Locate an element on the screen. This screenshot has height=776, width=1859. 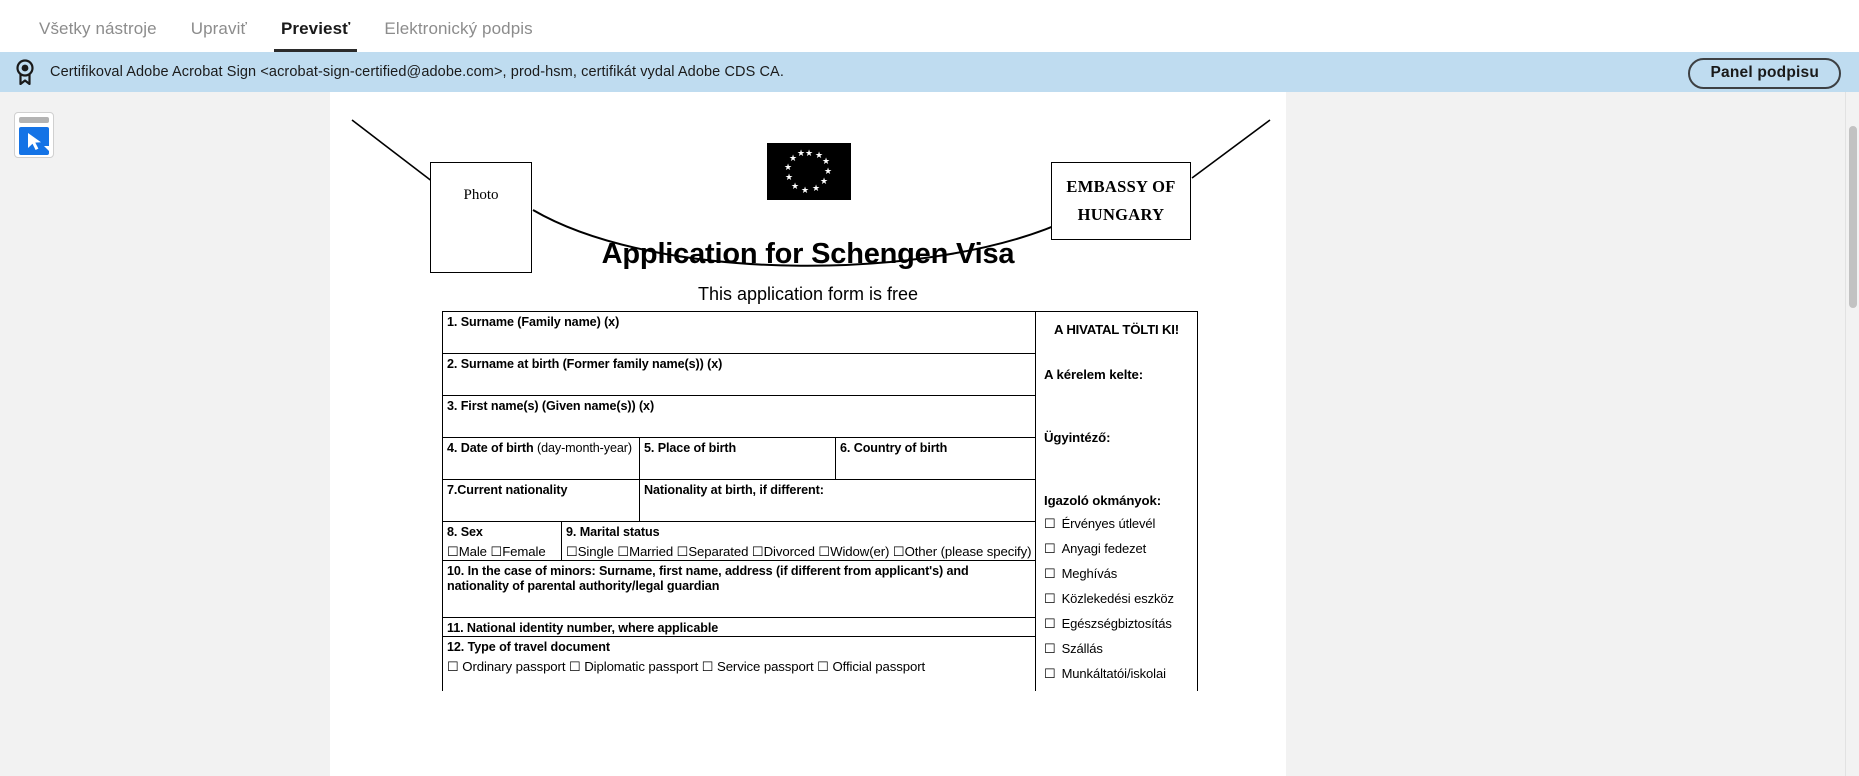
checklist-item-label: Egészségbiztosítás is located at coordinates (1116, 623).